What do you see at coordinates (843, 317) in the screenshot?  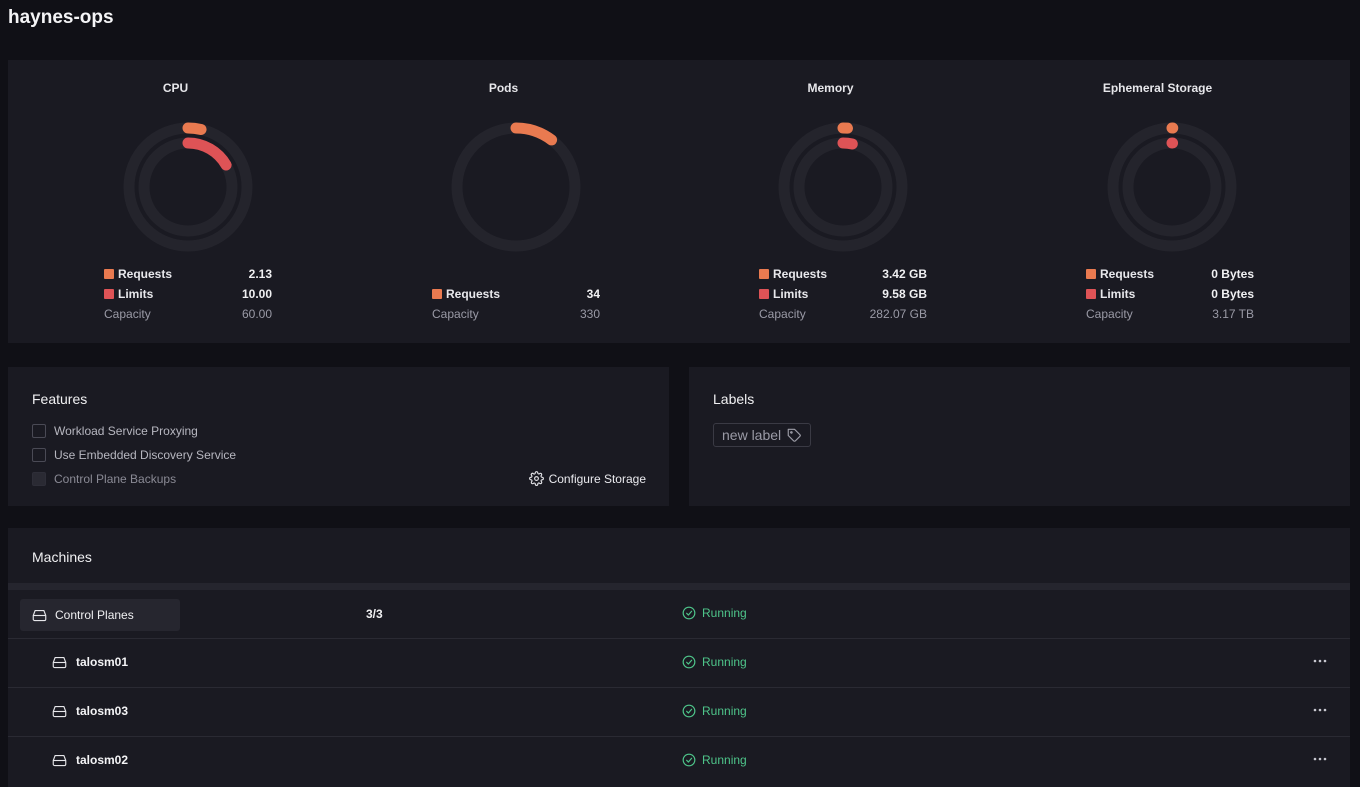 I see `legend-capacity: Capacity 282.07 GB` at bounding box center [843, 317].